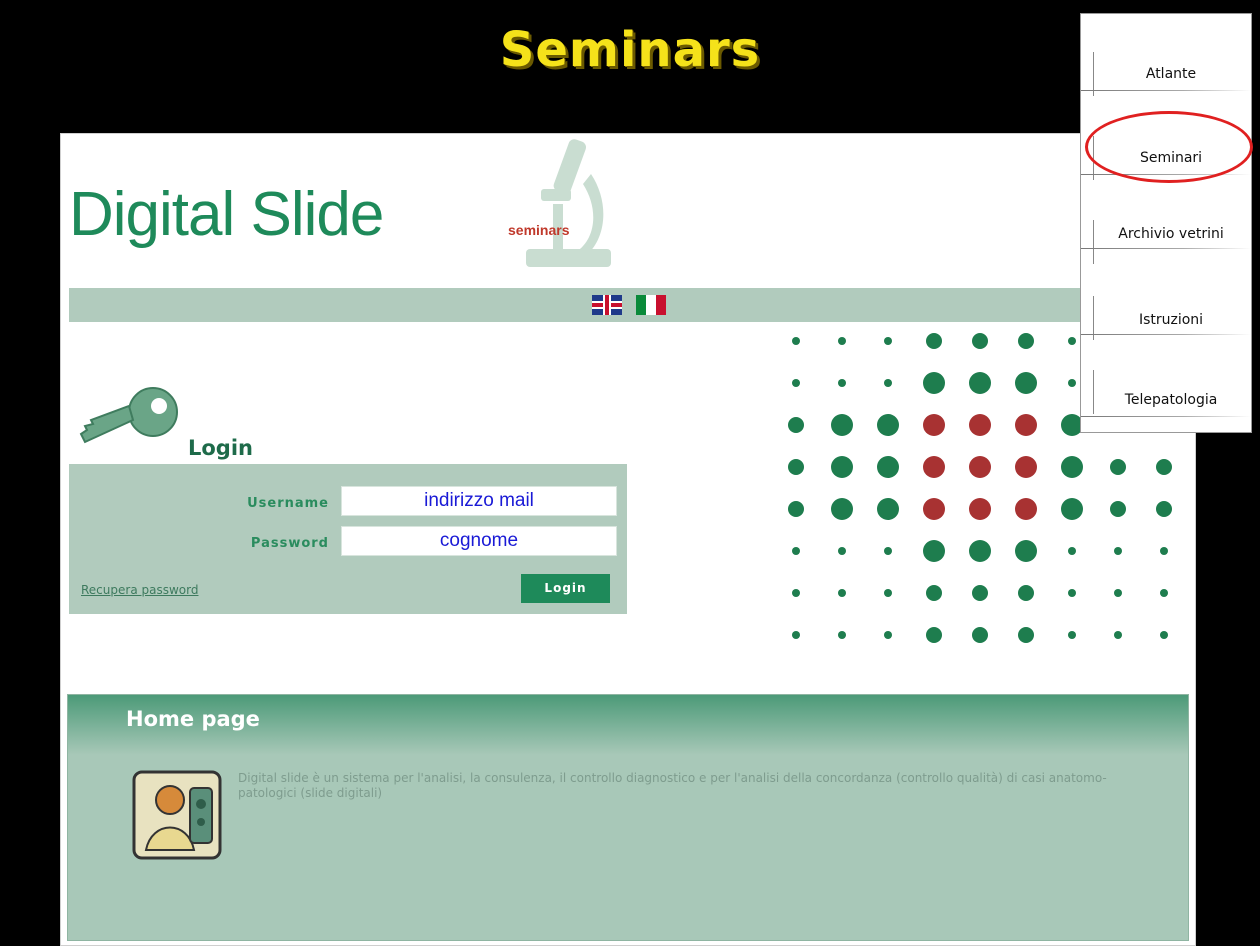 Image resolution: width=1260 pixels, height=946 pixels. Describe the element at coordinates (479, 541) in the screenshot. I see `password-input: cognome` at that location.